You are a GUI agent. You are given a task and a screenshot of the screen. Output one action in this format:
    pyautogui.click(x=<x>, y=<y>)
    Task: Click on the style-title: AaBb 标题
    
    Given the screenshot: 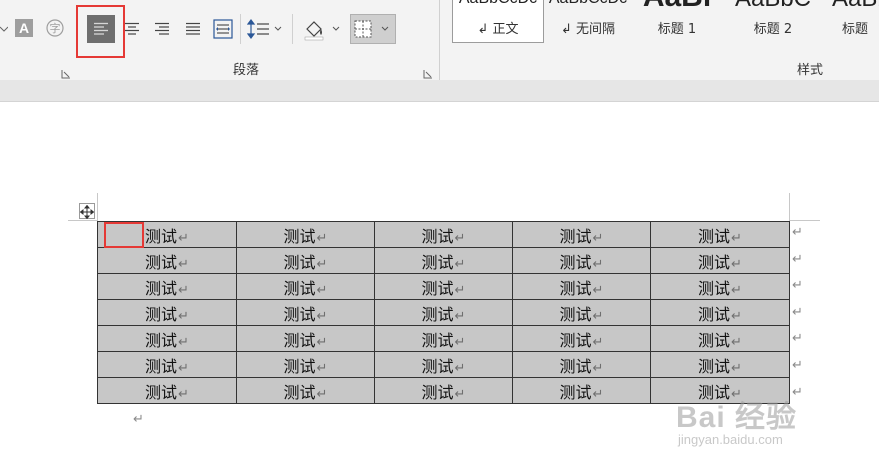 What is the action you would take?
    pyautogui.click(x=852, y=21)
    